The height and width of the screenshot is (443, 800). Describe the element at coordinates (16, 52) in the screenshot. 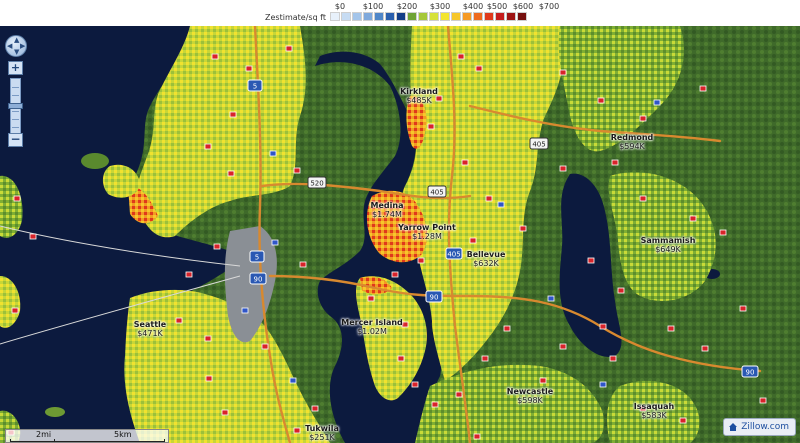

I see `pan-down-icon: ▼` at that location.